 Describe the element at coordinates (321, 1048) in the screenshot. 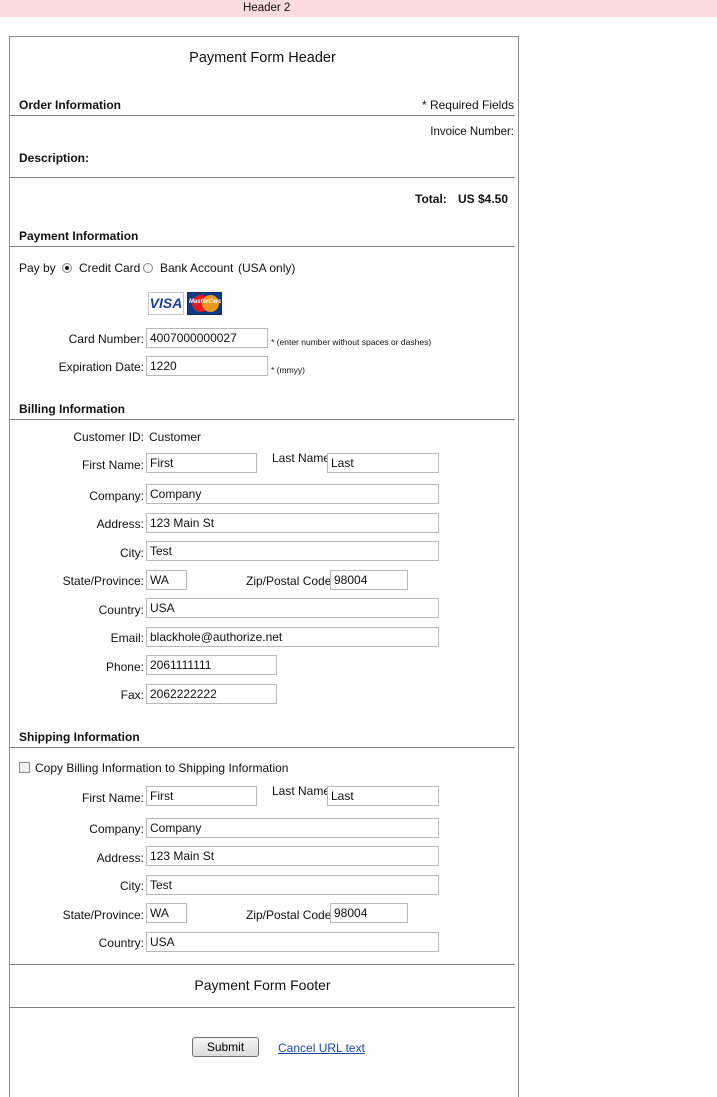

I see `cancel-link: Cancel URL text` at that location.